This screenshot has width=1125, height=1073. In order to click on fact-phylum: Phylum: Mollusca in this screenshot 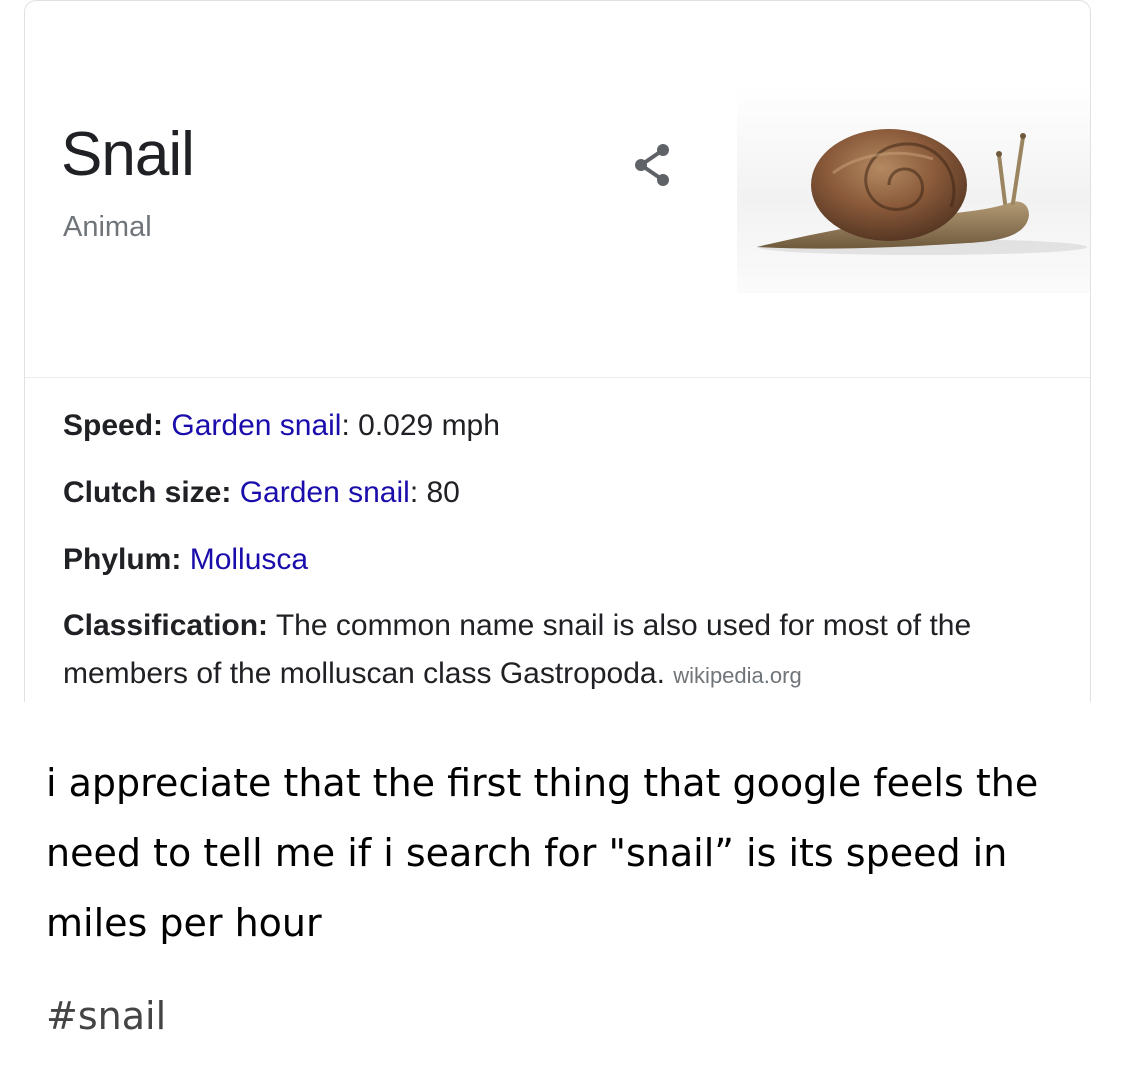, I will do `click(566, 560)`.